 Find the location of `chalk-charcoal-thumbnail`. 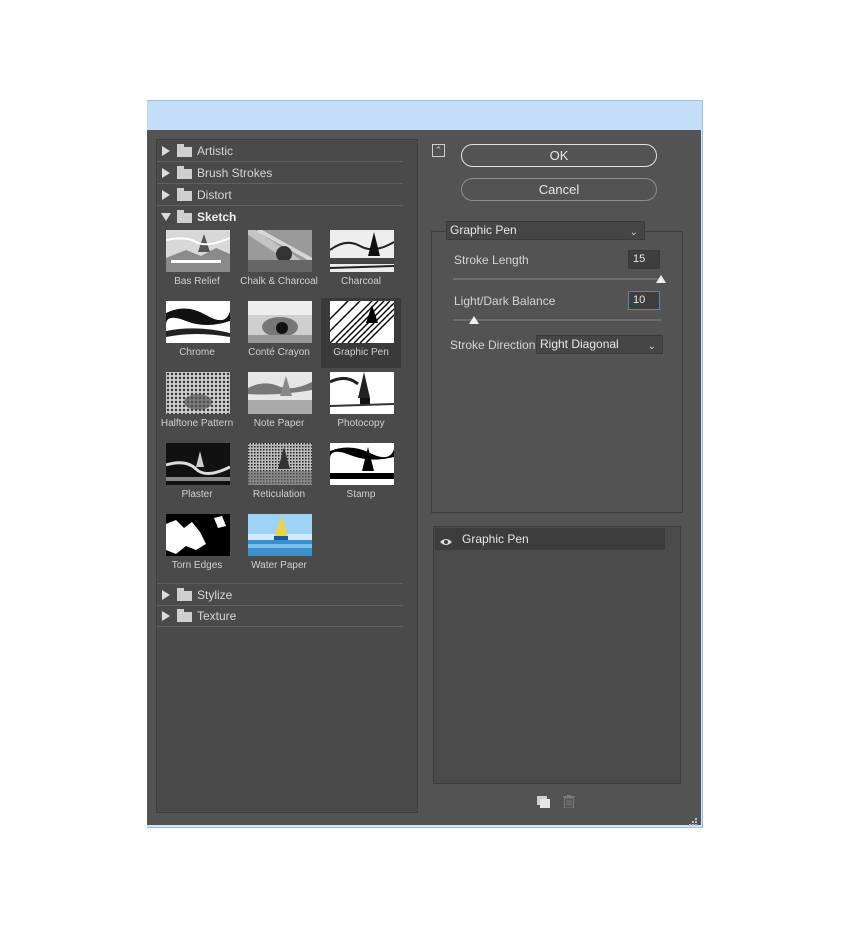

chalk-charcoal-thumbnail is located at coordinates (280, 251).